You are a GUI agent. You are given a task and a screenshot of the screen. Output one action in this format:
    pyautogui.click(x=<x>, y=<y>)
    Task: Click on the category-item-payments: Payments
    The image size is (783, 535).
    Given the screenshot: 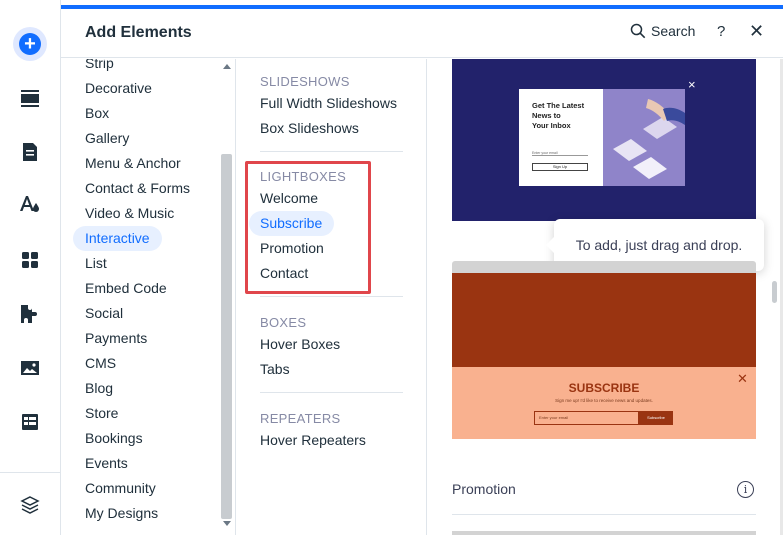 What is the action you would take?
    pyautogui.click(x=148, y=338)
    